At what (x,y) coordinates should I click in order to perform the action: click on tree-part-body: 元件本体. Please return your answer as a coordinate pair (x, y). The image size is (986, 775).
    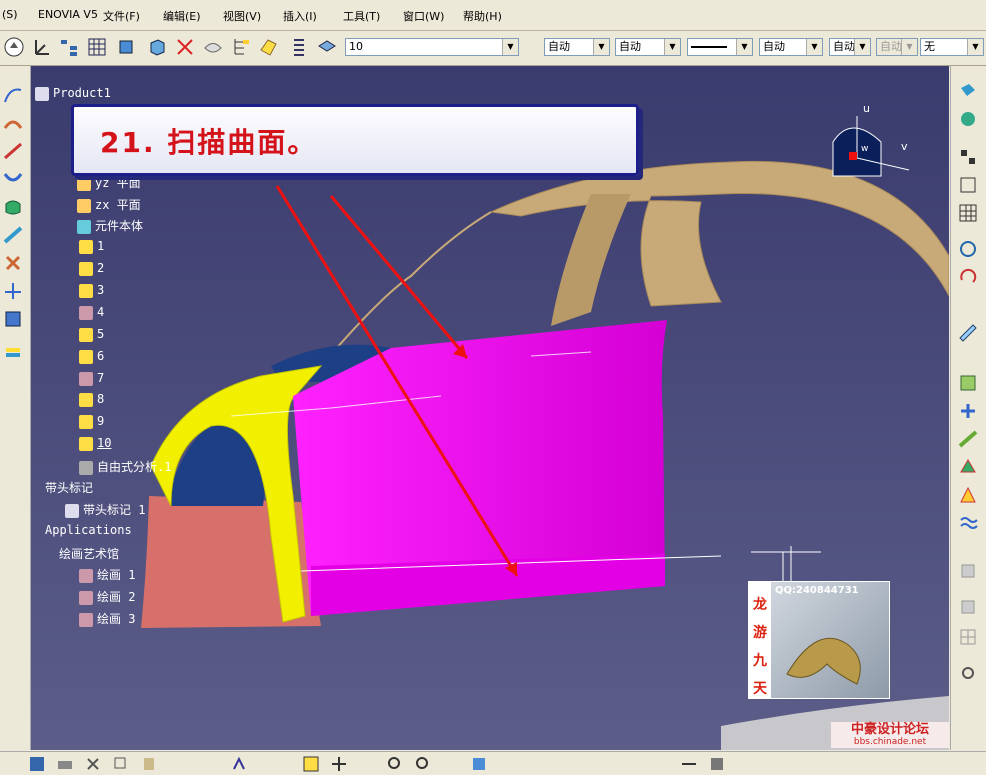
    Looking at the image, I should click on (110, 225).